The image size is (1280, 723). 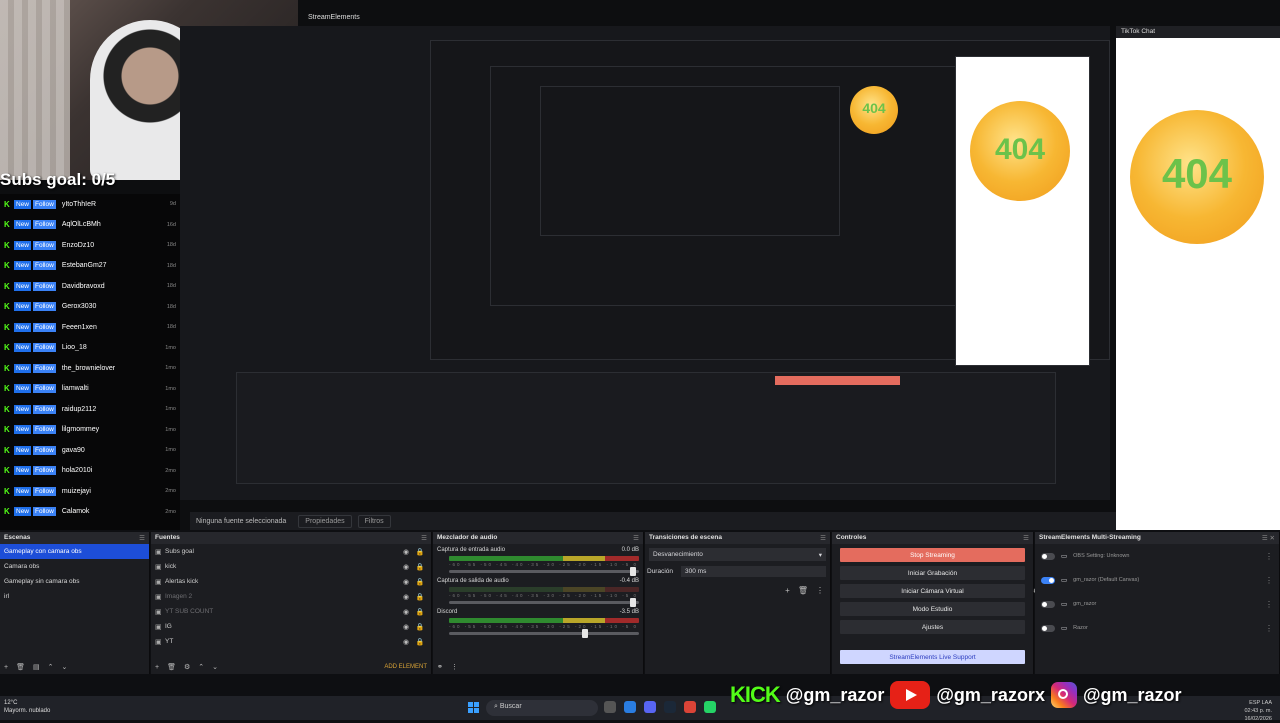 I want to click on virtual-camera-button: Iniciar Cámara Virtual⚙, so click(x=939, y=591).